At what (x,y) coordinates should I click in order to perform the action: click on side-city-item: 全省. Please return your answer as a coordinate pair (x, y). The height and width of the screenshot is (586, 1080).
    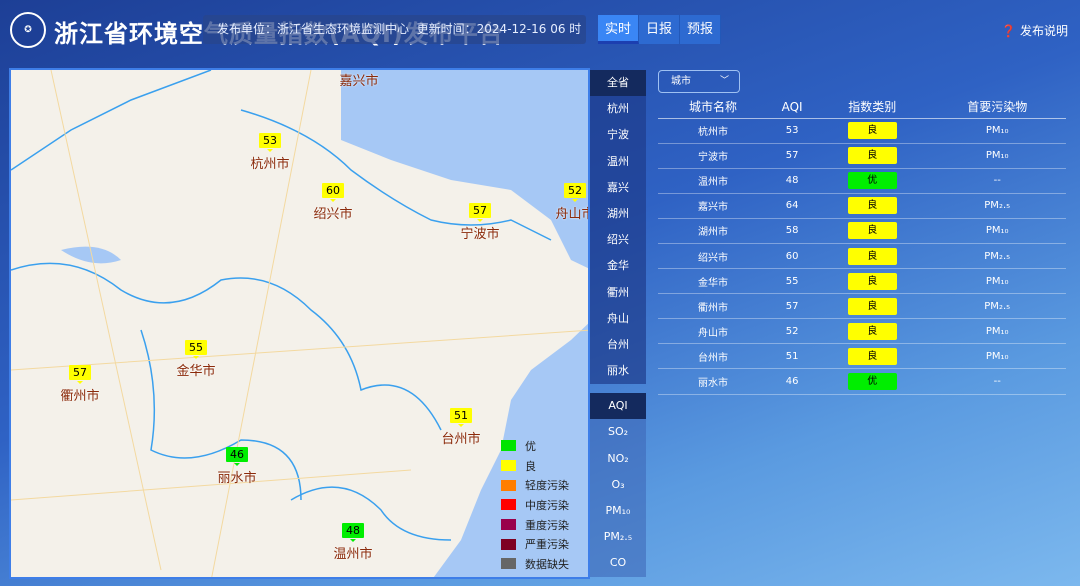
    Looking at the image, I should click on (618, 83).